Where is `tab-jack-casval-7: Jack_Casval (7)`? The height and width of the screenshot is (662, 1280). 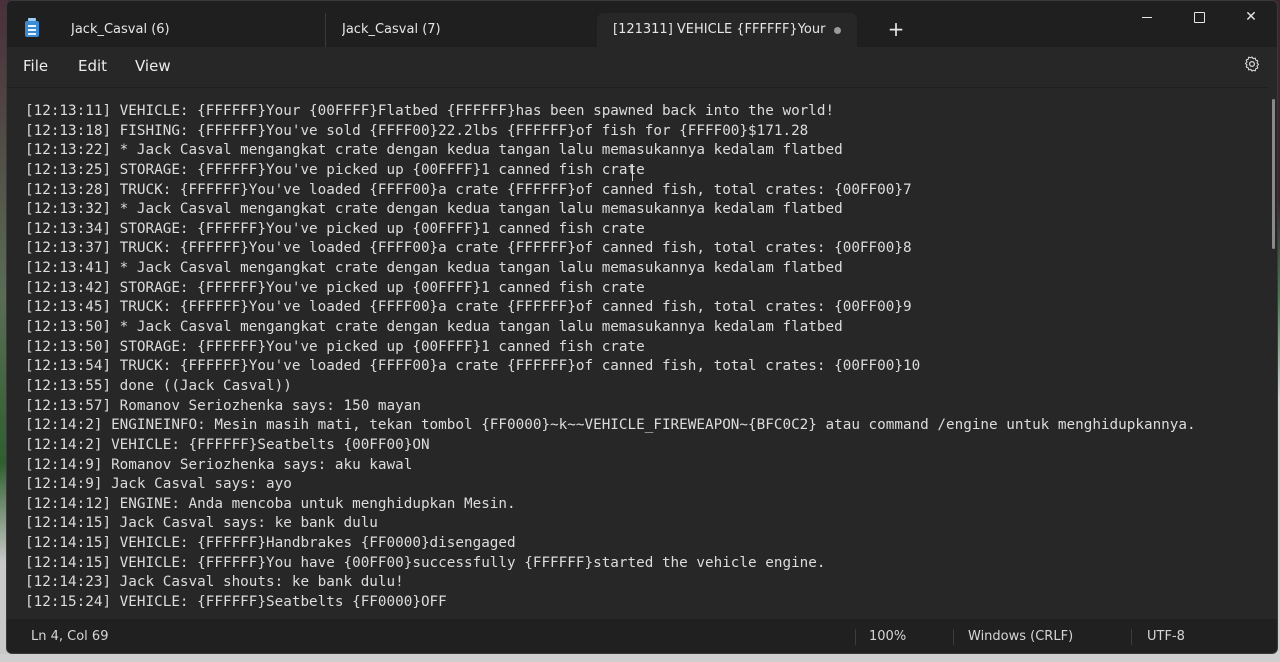 tab-jack-casval-7: Jack_Casval (7) is located at coordinates (462, 30).